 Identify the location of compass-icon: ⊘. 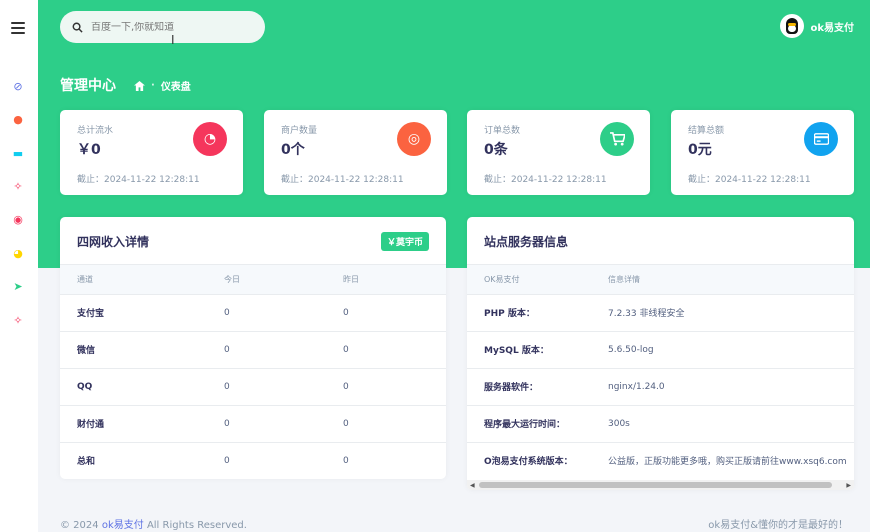
(18, 86).